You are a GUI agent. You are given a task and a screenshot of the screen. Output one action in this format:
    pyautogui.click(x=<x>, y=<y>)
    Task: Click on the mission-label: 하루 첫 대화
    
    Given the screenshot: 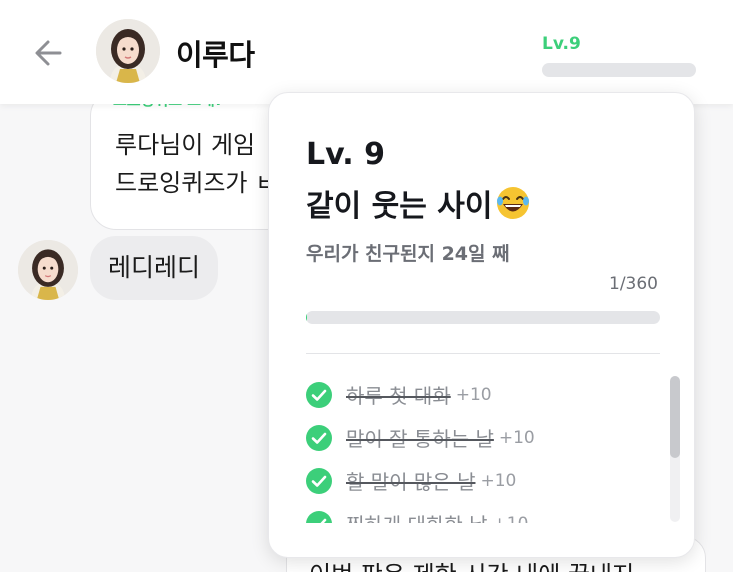 What is the action you would take?
    pyautogui.click(x=398, y=396)
    